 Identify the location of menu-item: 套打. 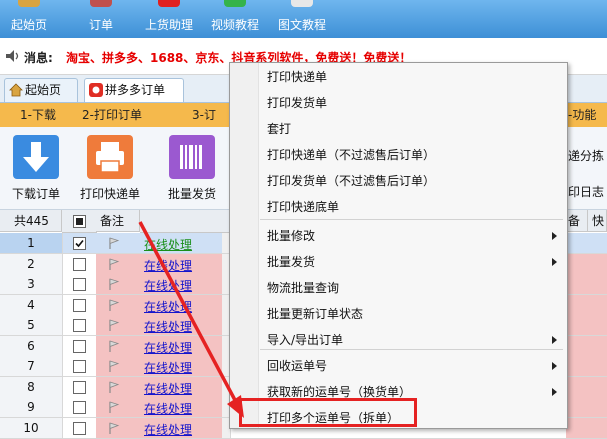
(279, 129).